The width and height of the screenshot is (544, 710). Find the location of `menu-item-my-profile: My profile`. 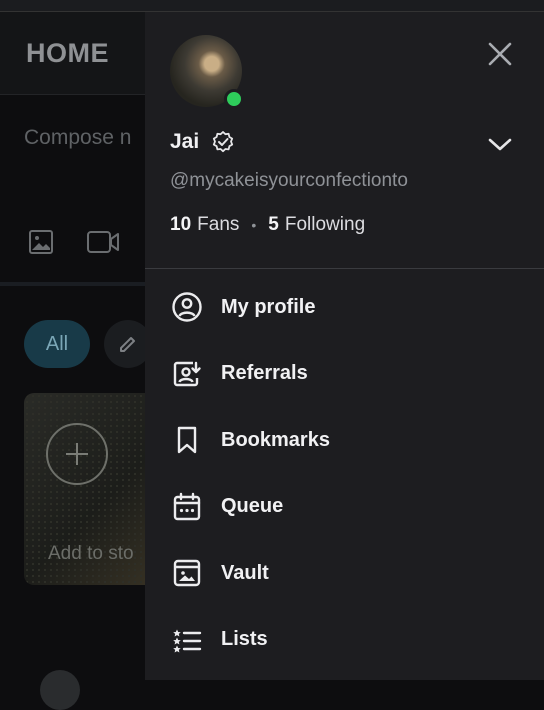

menu-item-my-profile: My profile is located at coordinates (344, 307).